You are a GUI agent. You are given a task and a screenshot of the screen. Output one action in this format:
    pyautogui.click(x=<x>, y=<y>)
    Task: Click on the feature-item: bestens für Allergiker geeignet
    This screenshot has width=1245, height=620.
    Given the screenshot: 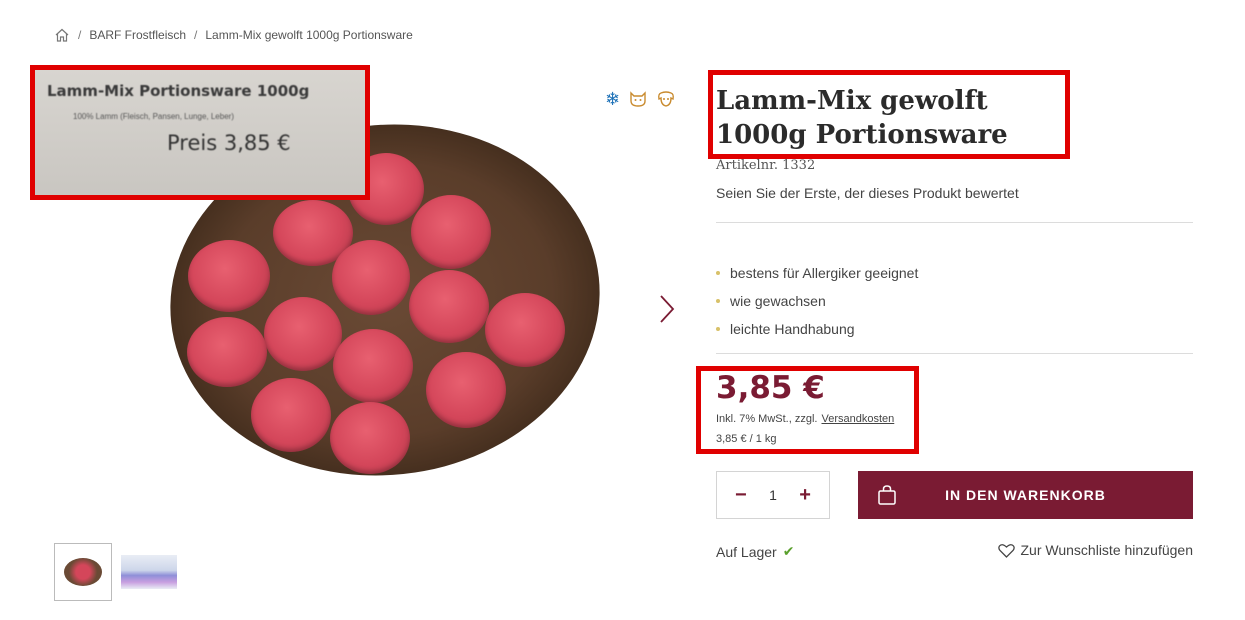 What is the action you would take?
    pyautogui.click(x=817, y=273)
    